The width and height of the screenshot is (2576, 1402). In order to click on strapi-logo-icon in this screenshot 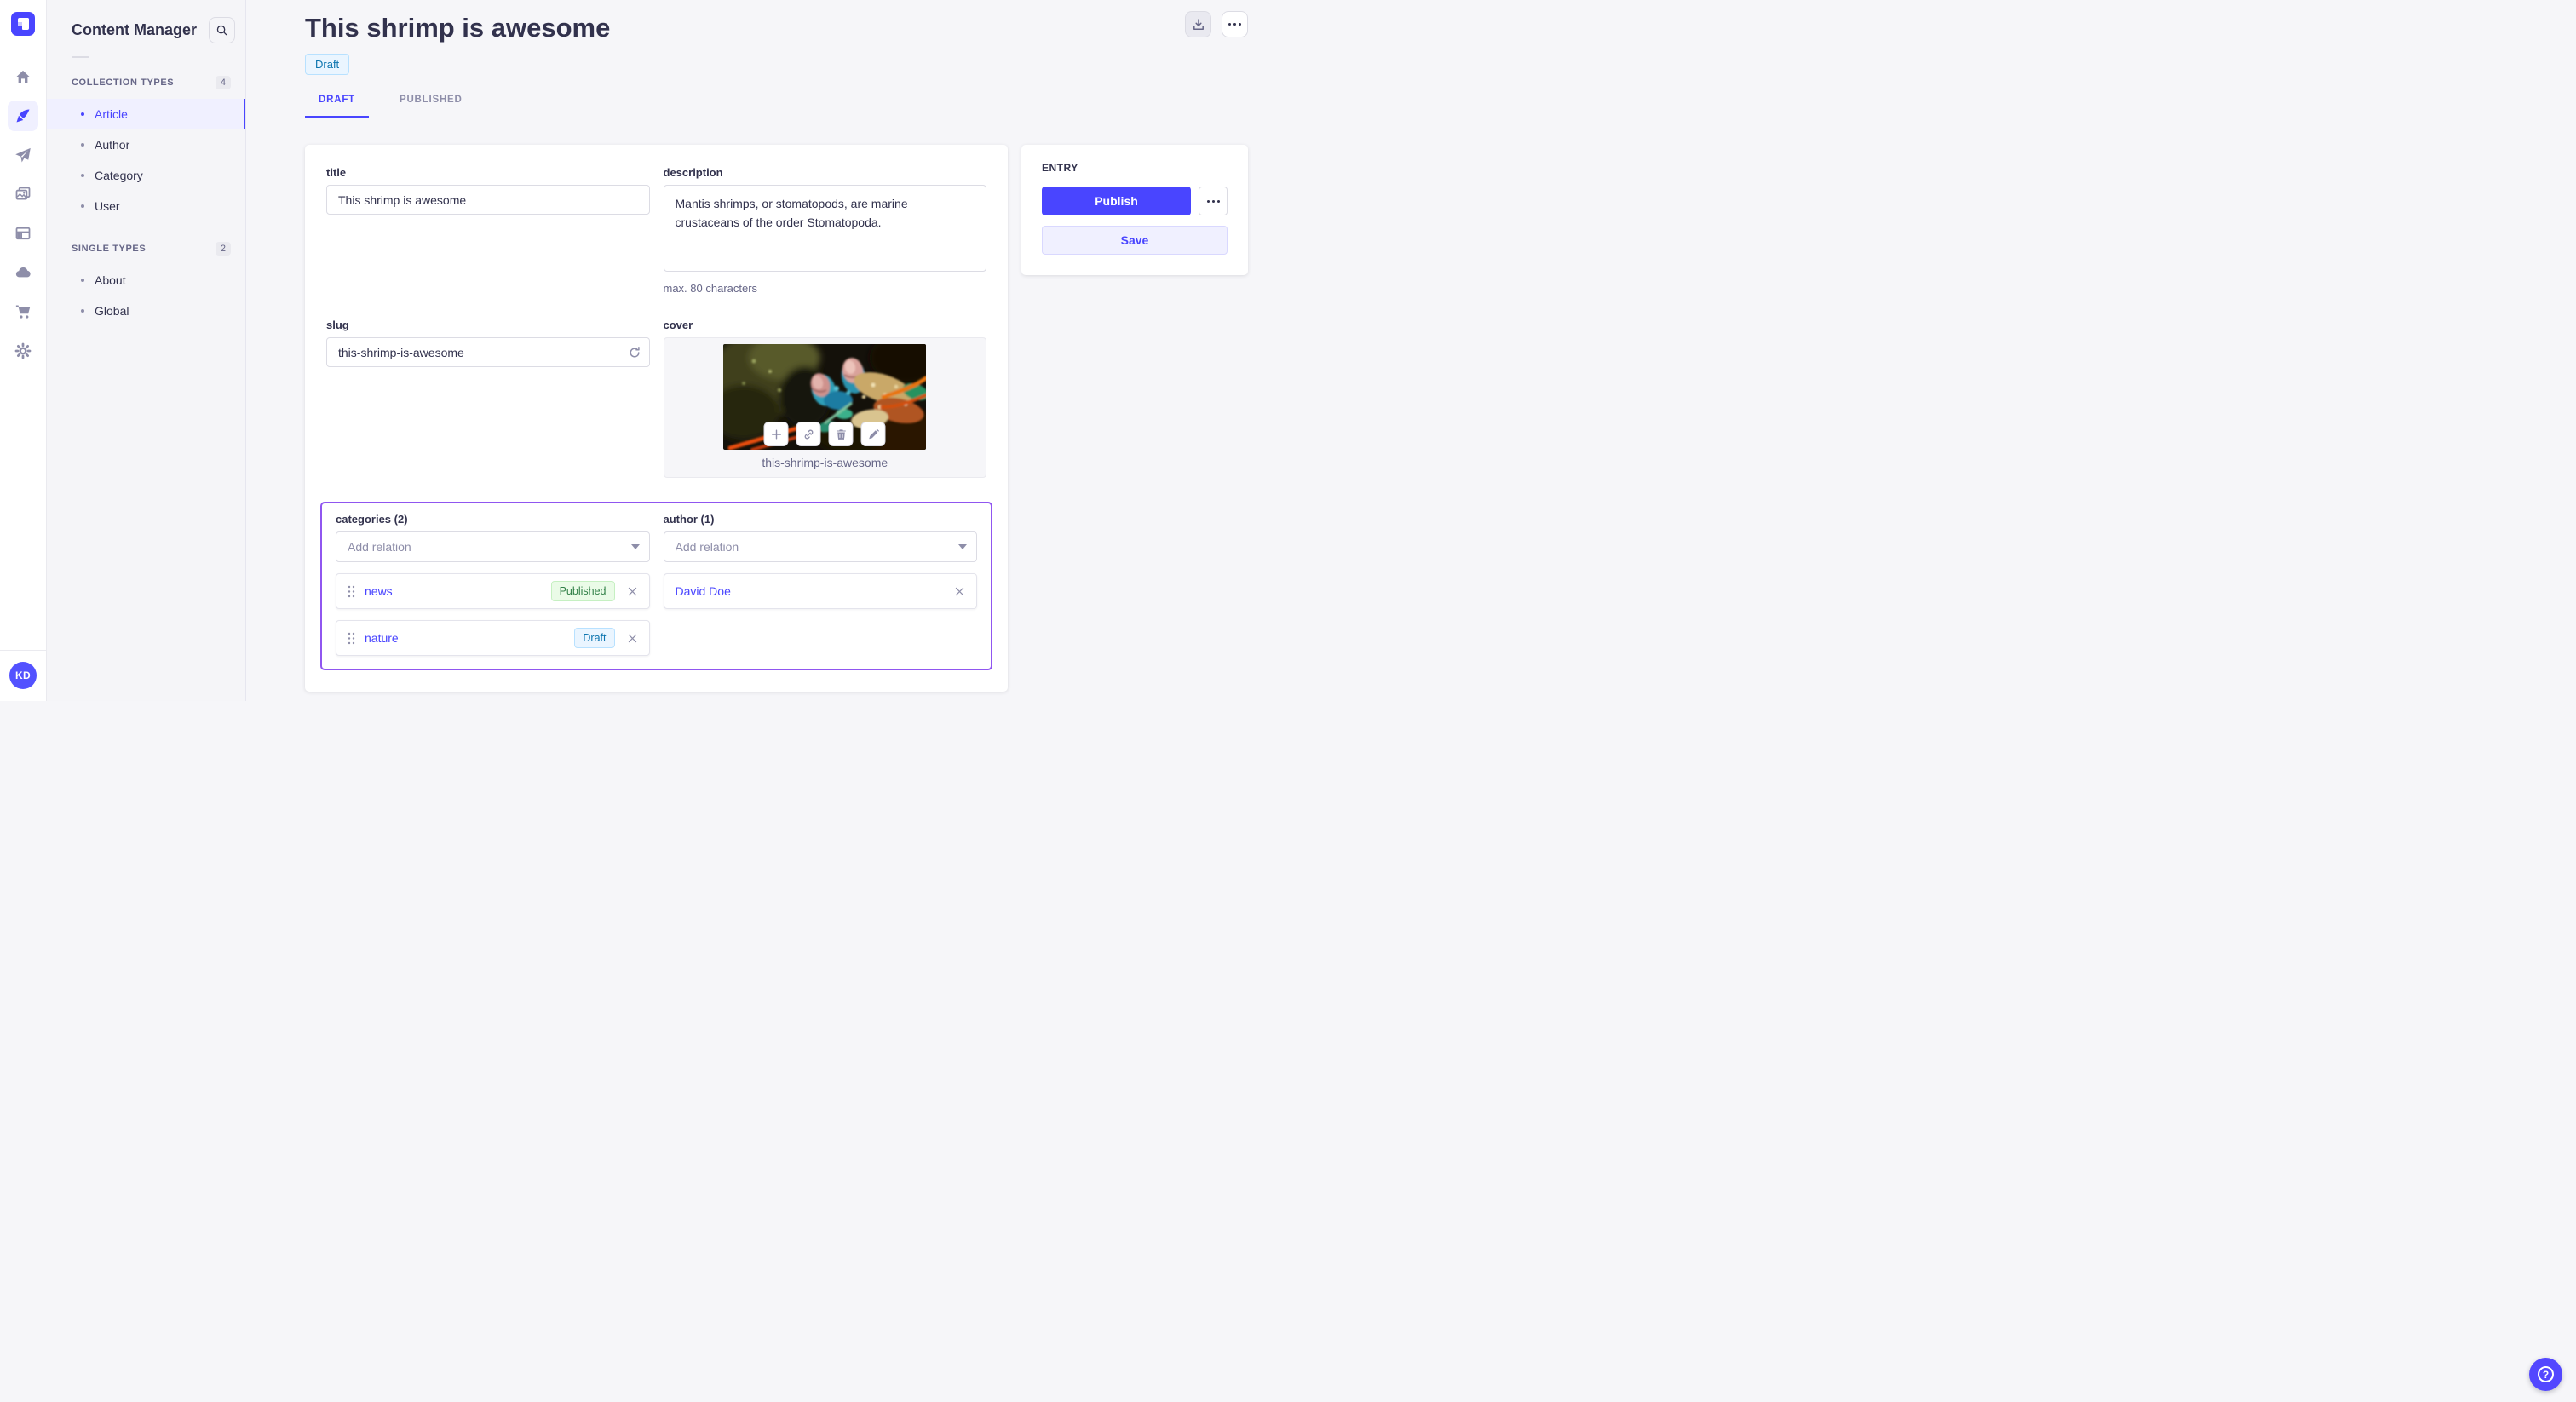, I will do `click(23, 24)`.